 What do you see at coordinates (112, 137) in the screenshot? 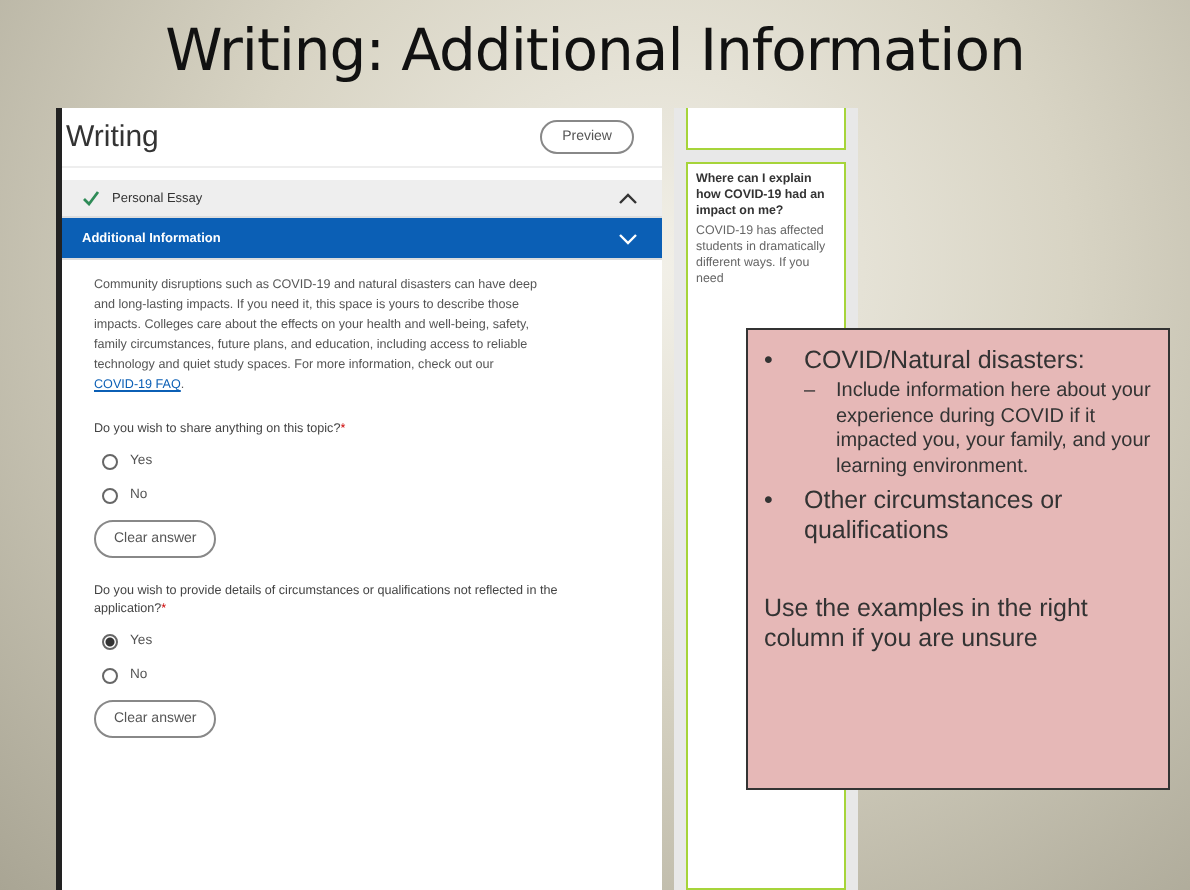
I see `page-heading: Writing` at bounding box center [112, 137].